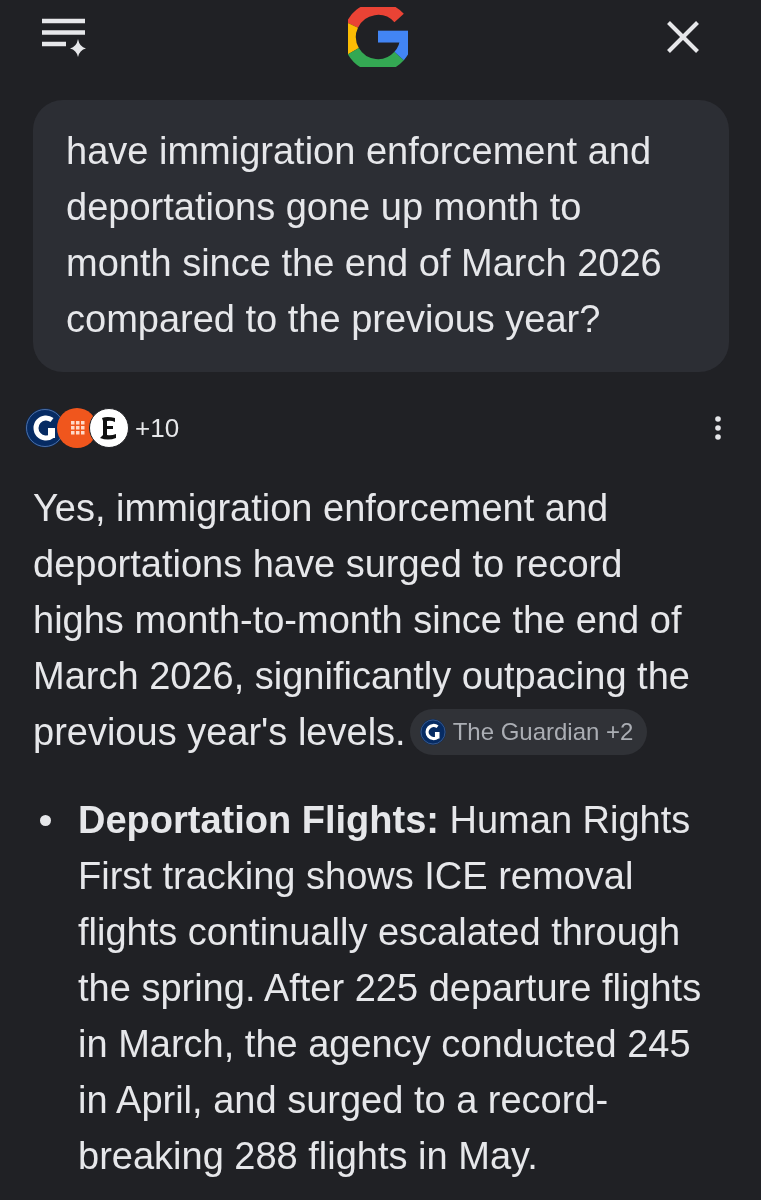 The height and width of the screenshot is (1200, 761). I want to click on menu-sparkle-icon, so click(64, 37).